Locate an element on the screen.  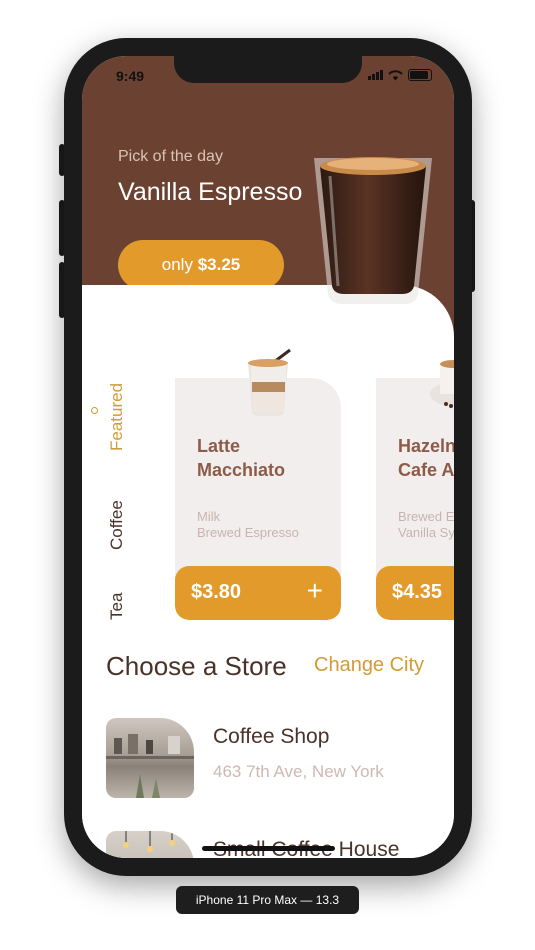
price-prefix: only is located at coordinates (177, 264).